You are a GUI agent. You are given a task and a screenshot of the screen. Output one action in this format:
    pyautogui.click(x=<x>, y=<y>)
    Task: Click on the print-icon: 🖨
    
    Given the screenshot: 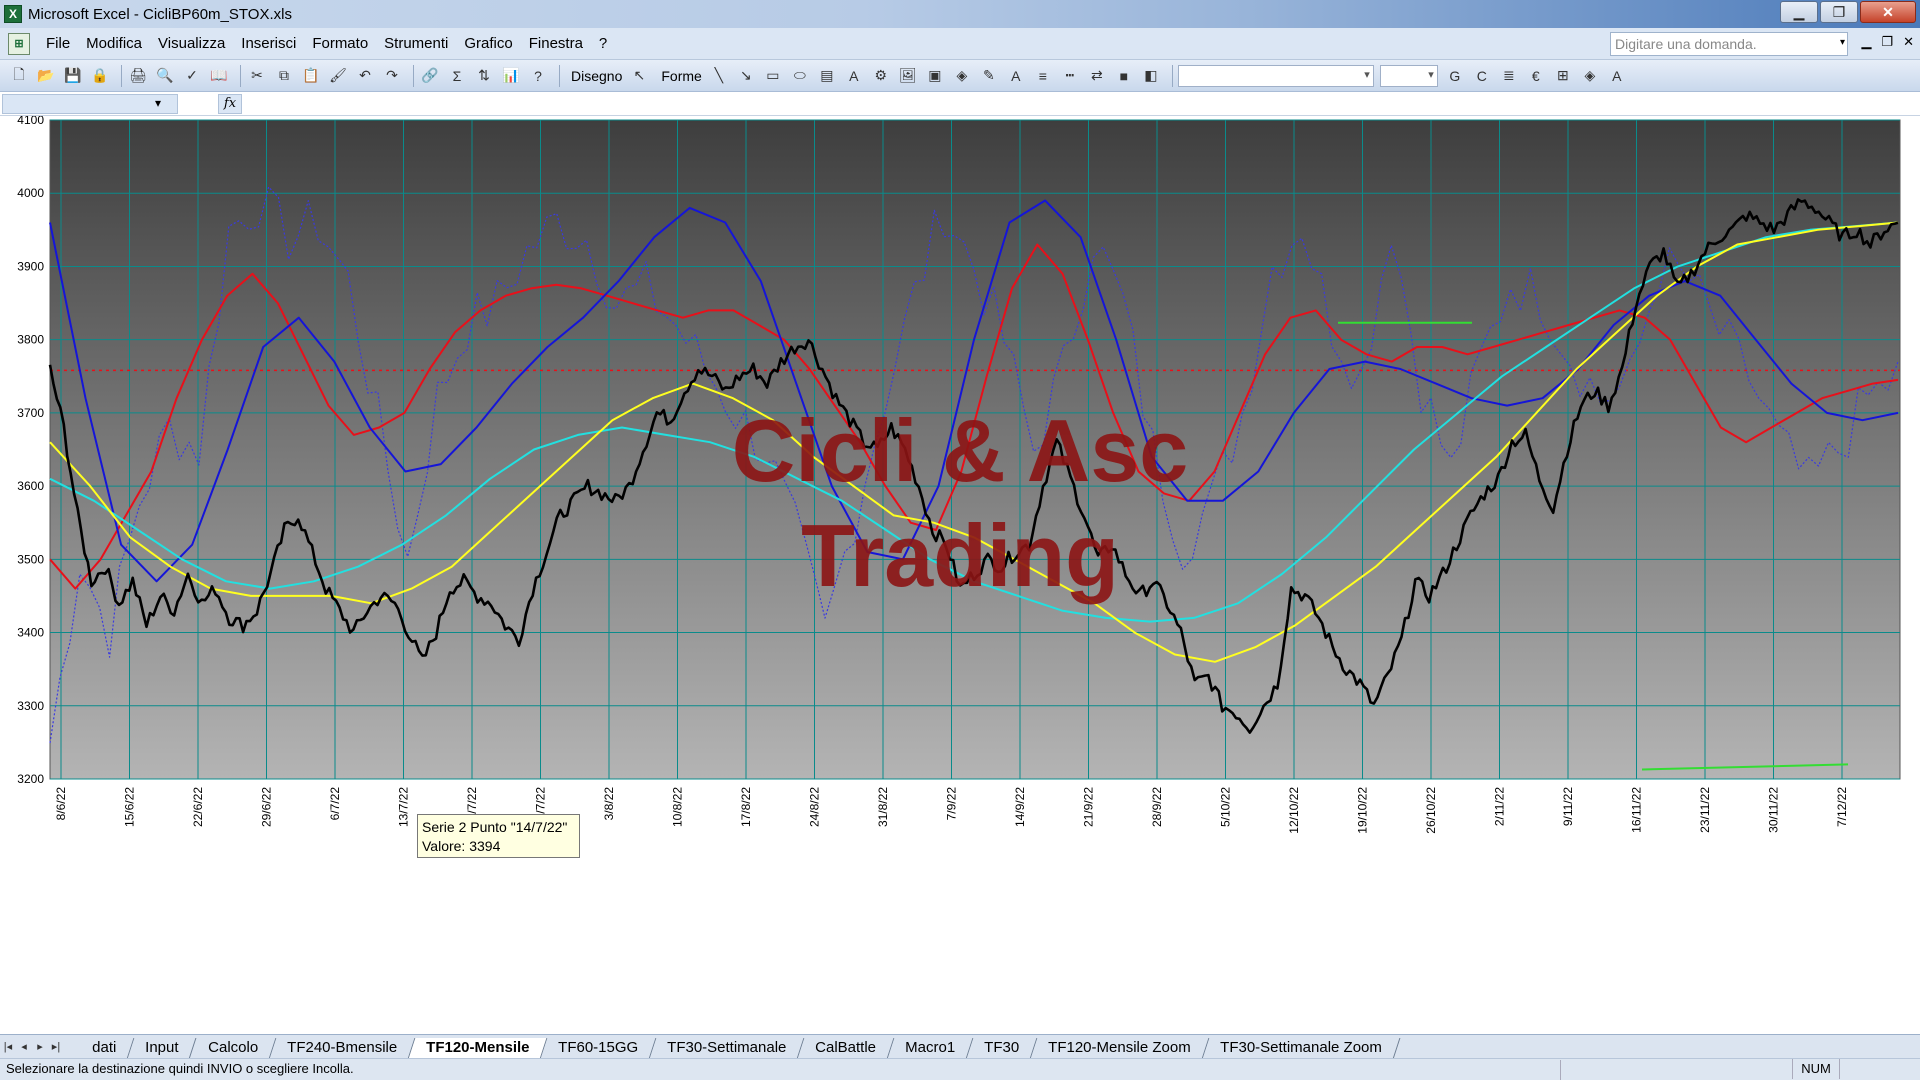 What is the action you would take?
    pyautogui.click(x=138, y=76)
    